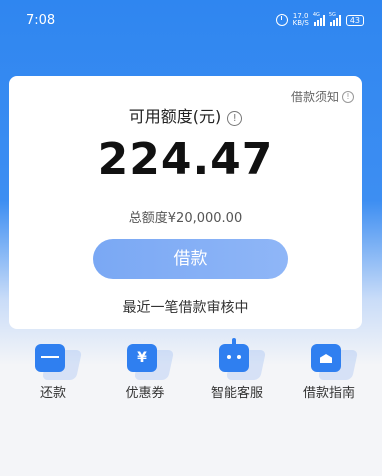 This screenshot has width=382, height=476. Describe the element at coordinates (236, 393) in the screenshot. I see `action-label: 智能客服` at that location.